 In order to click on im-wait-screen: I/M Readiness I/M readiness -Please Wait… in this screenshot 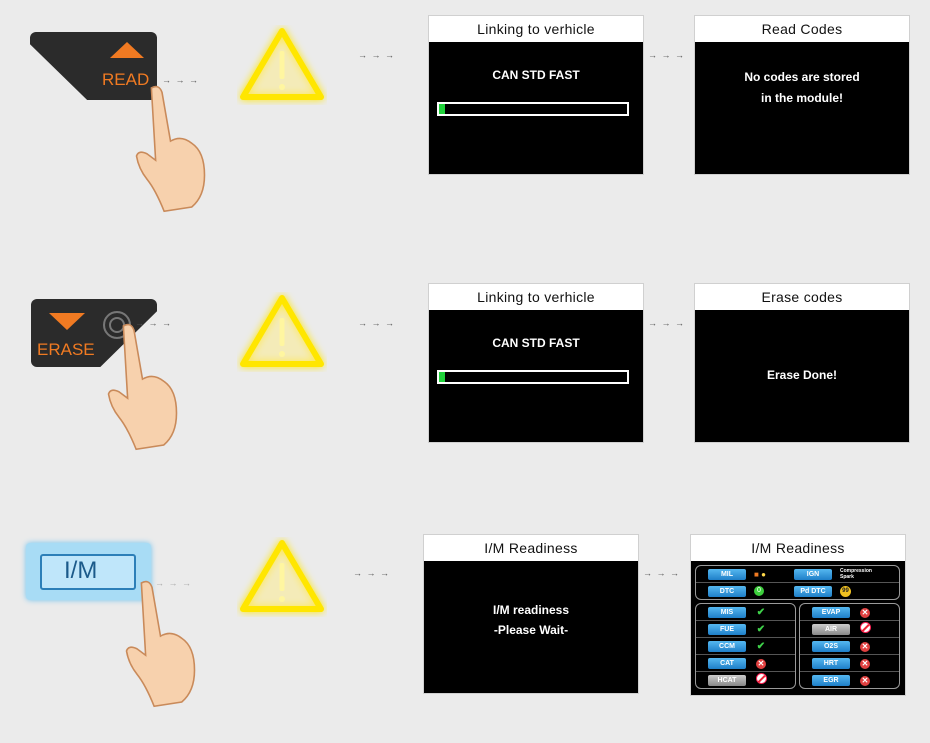, I will do `click(531, 614)`.